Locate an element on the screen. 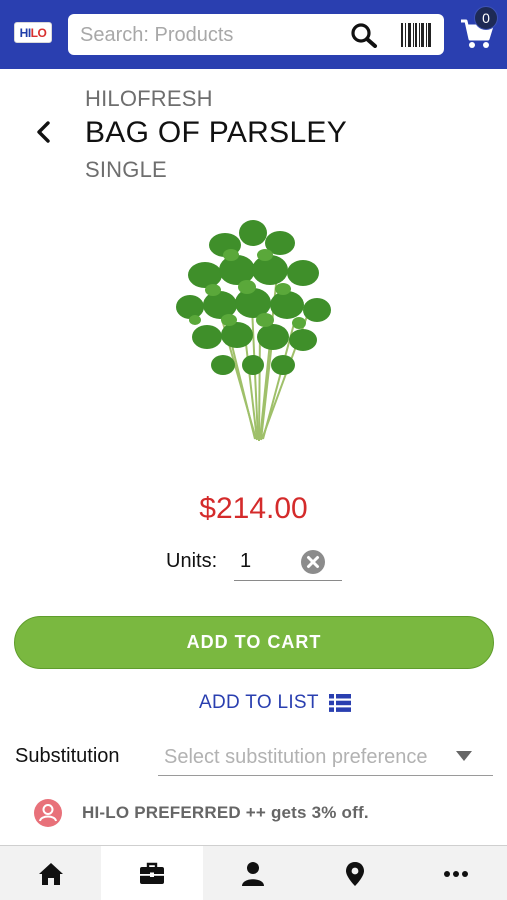 The height and width of the screenshot is (900, 507). substitution-label: Substitution is located at coordinates (67, 756).